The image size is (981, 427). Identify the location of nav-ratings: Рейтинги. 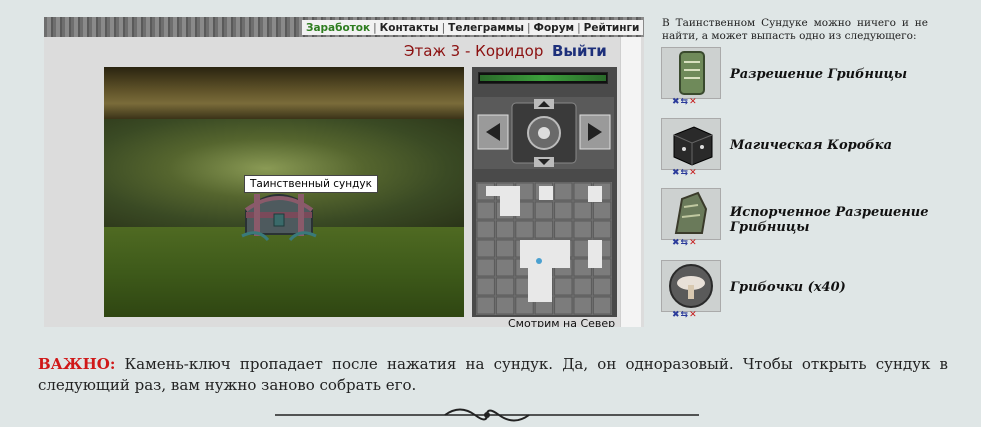
(612, 28).